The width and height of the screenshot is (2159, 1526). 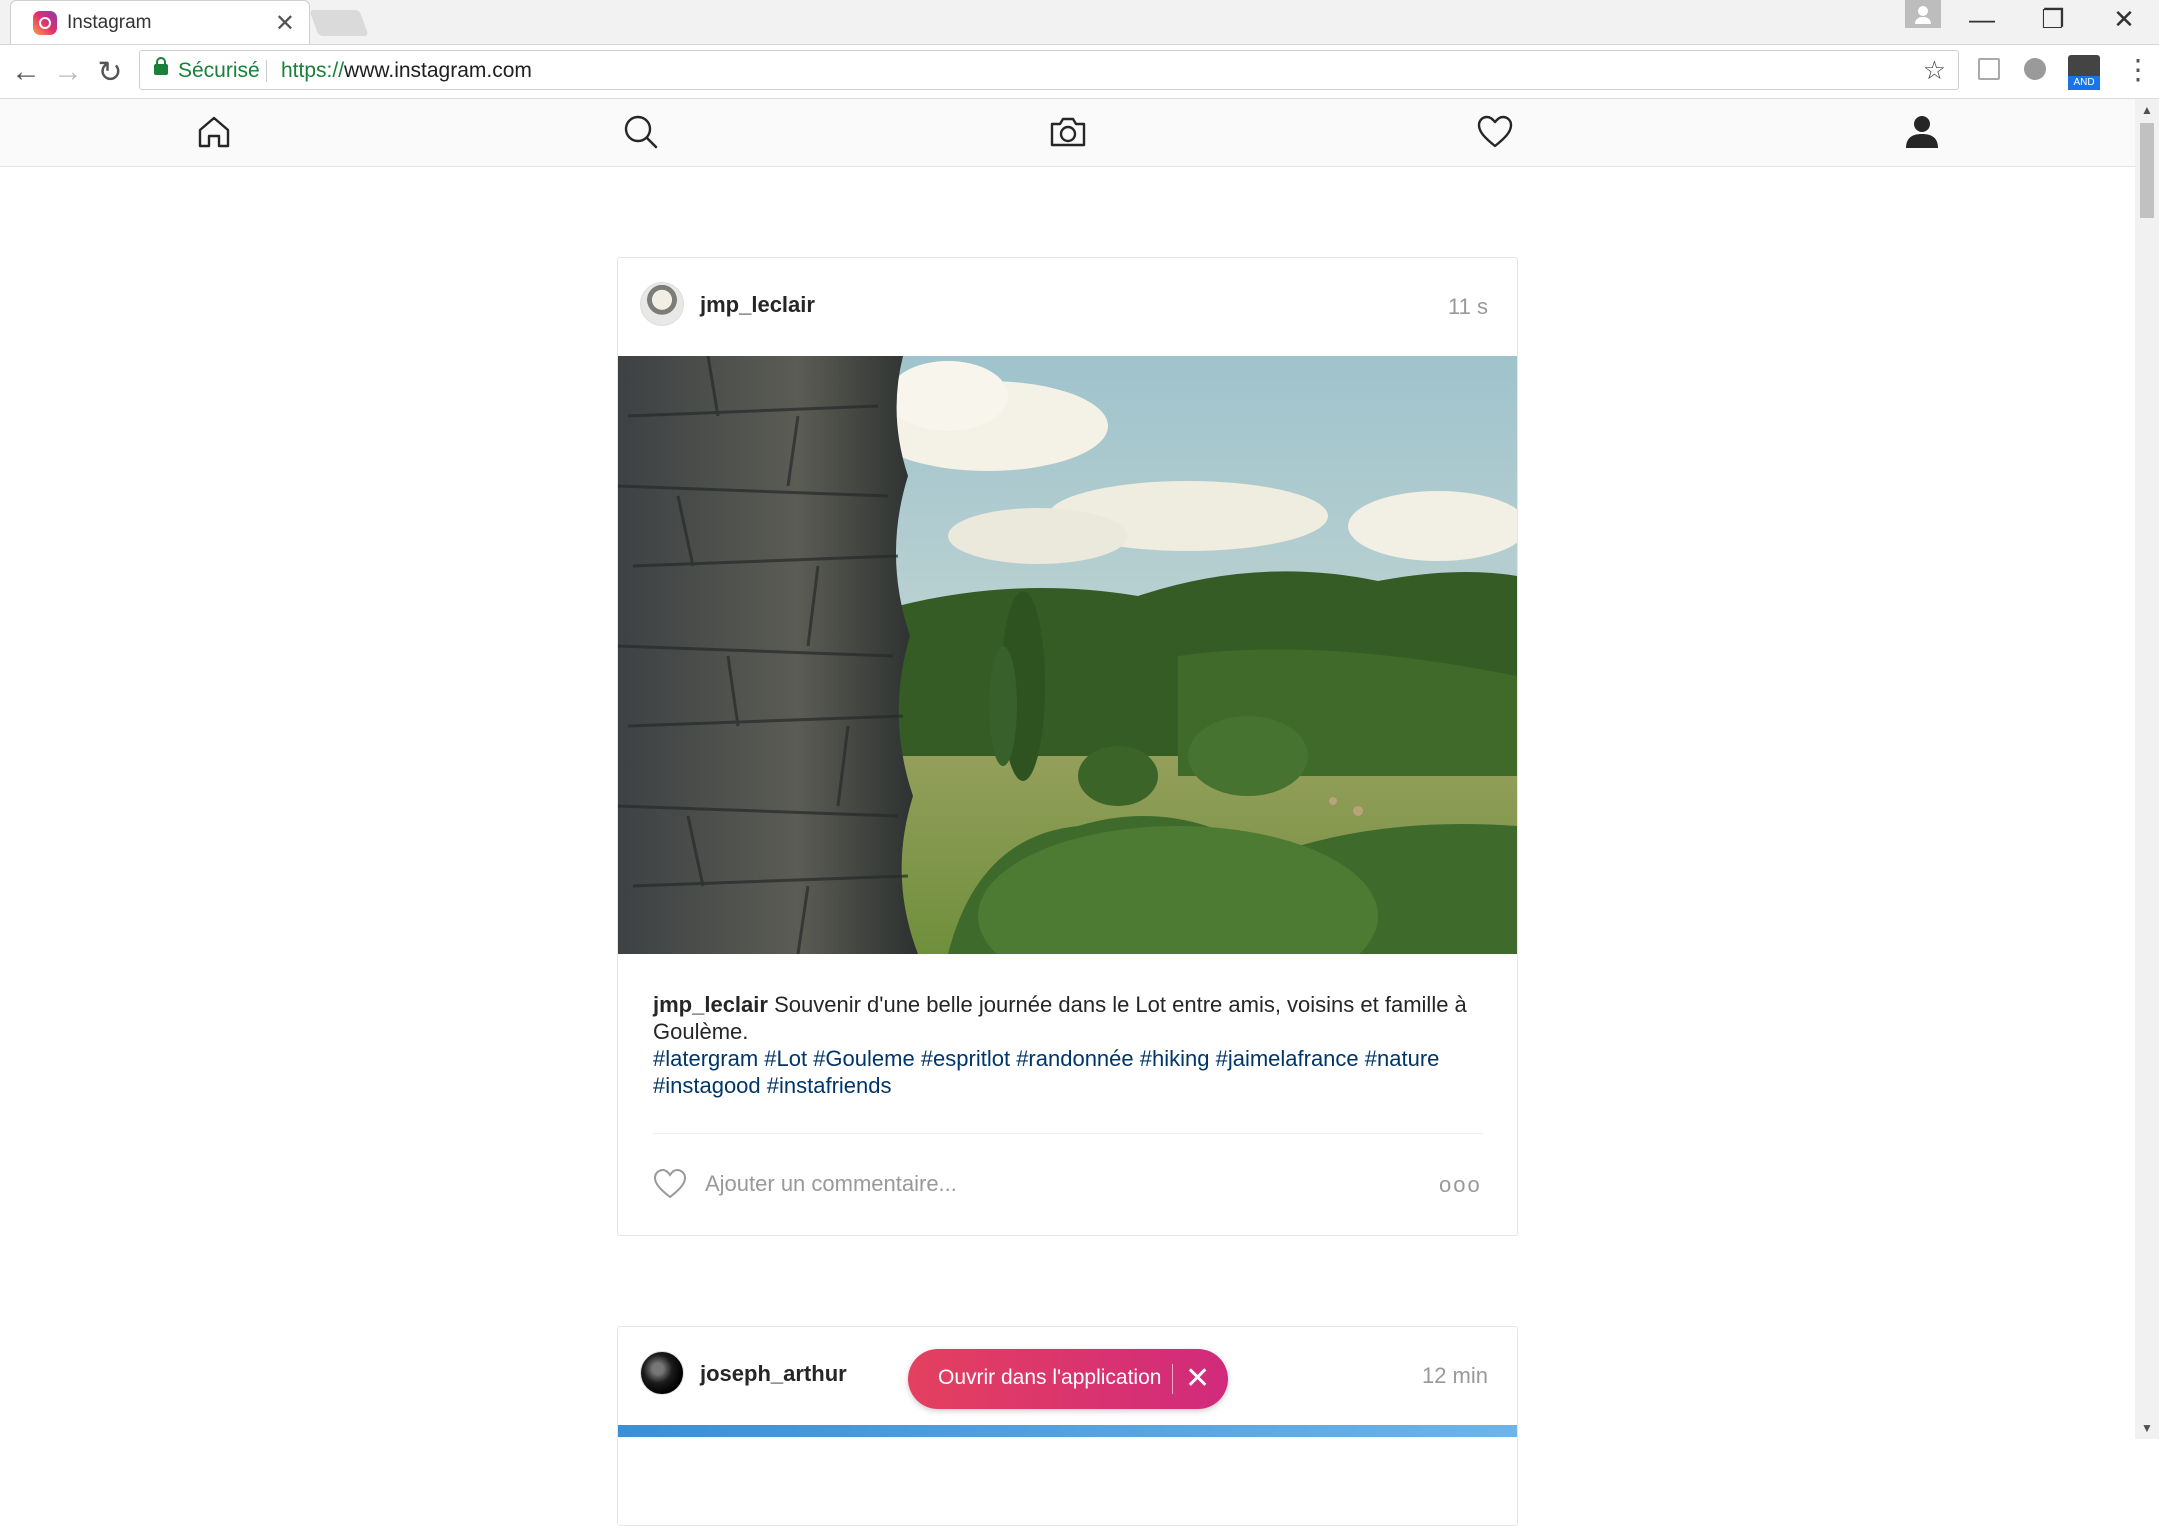 I want to click on tab-close-icon: ✕, so click(x=285, y=23).